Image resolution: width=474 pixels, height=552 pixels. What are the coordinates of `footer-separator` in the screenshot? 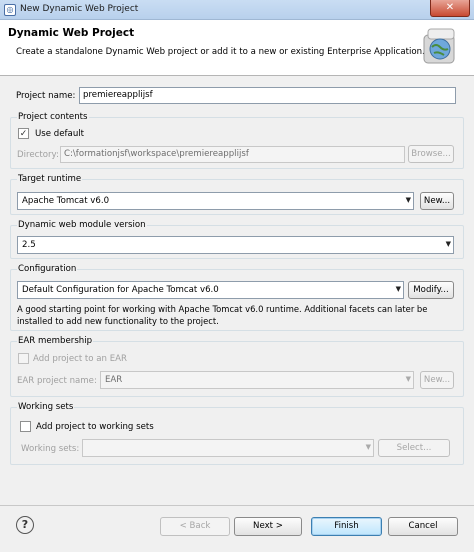 It's located at (237, 505).